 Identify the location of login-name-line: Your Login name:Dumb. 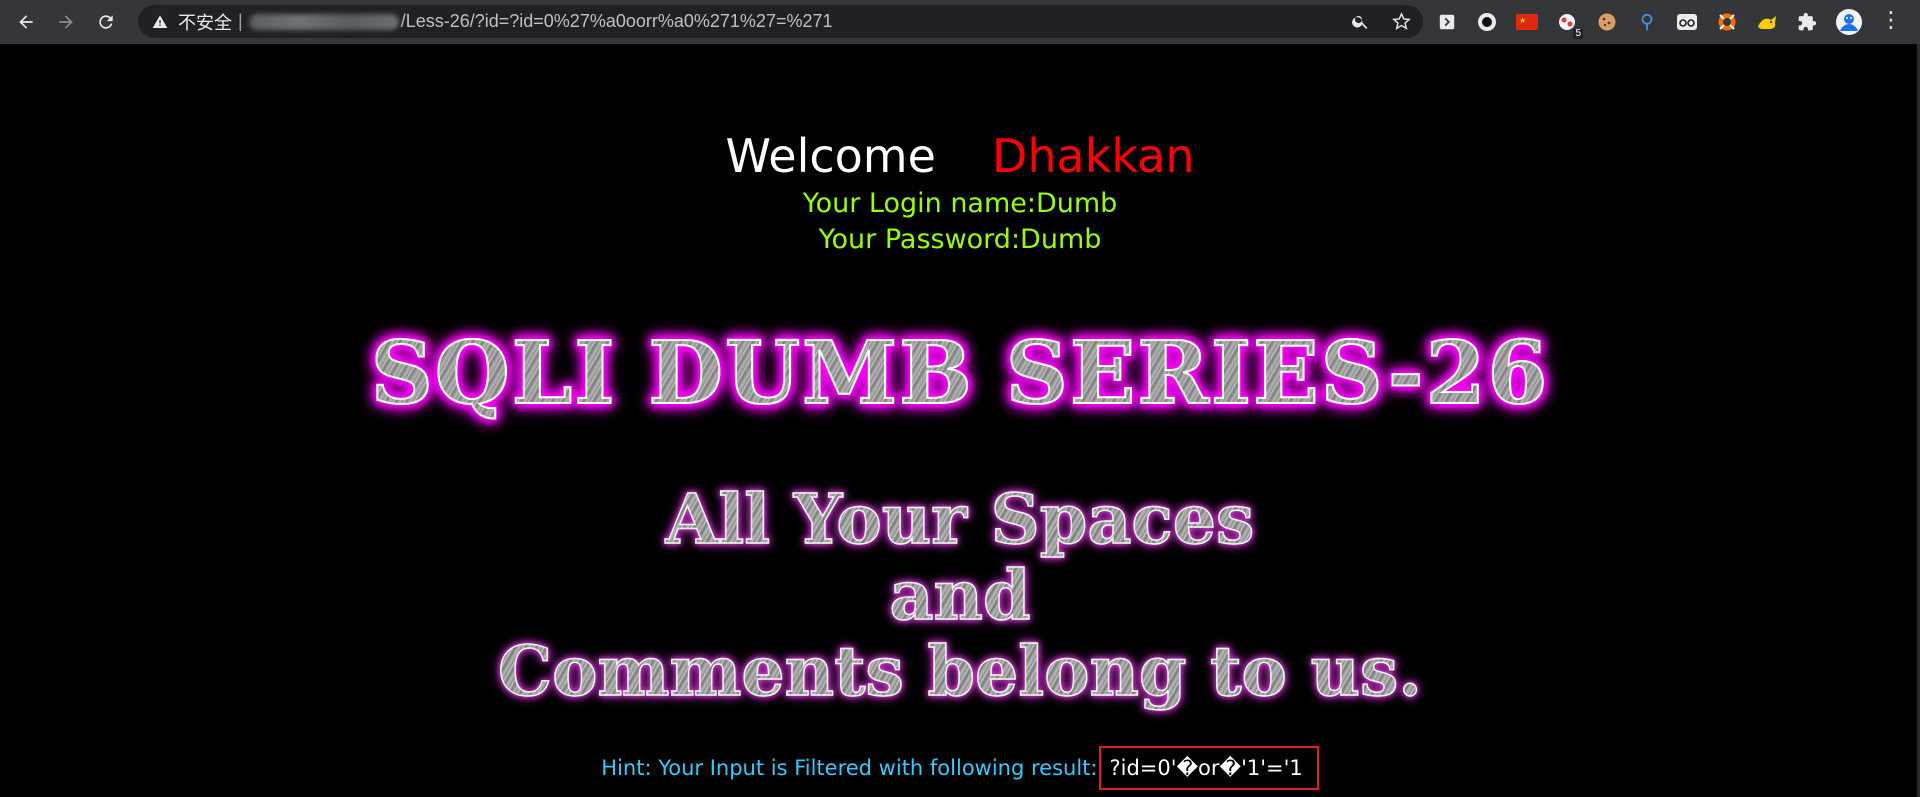
(960, 203).